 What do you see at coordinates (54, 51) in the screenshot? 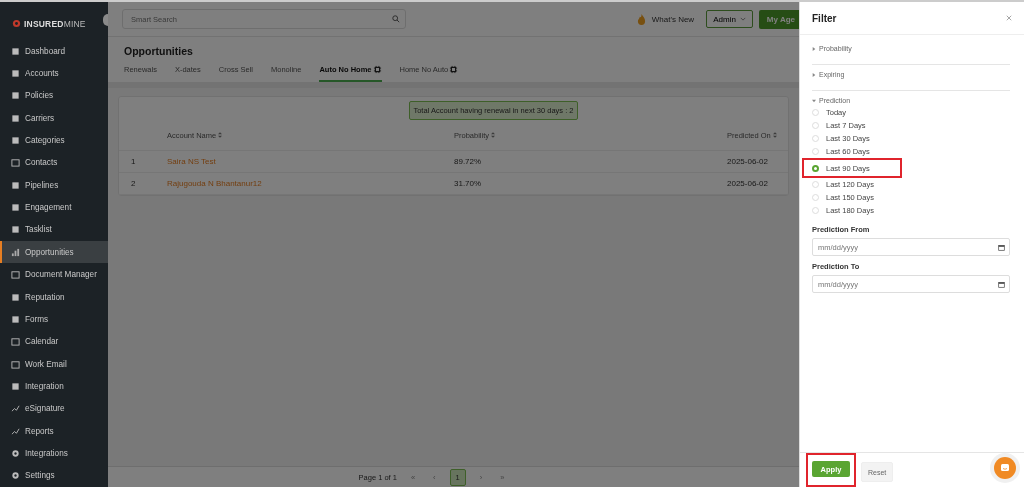
I see `sidebar-item: Dashboard` at bounding box center [54, 51].